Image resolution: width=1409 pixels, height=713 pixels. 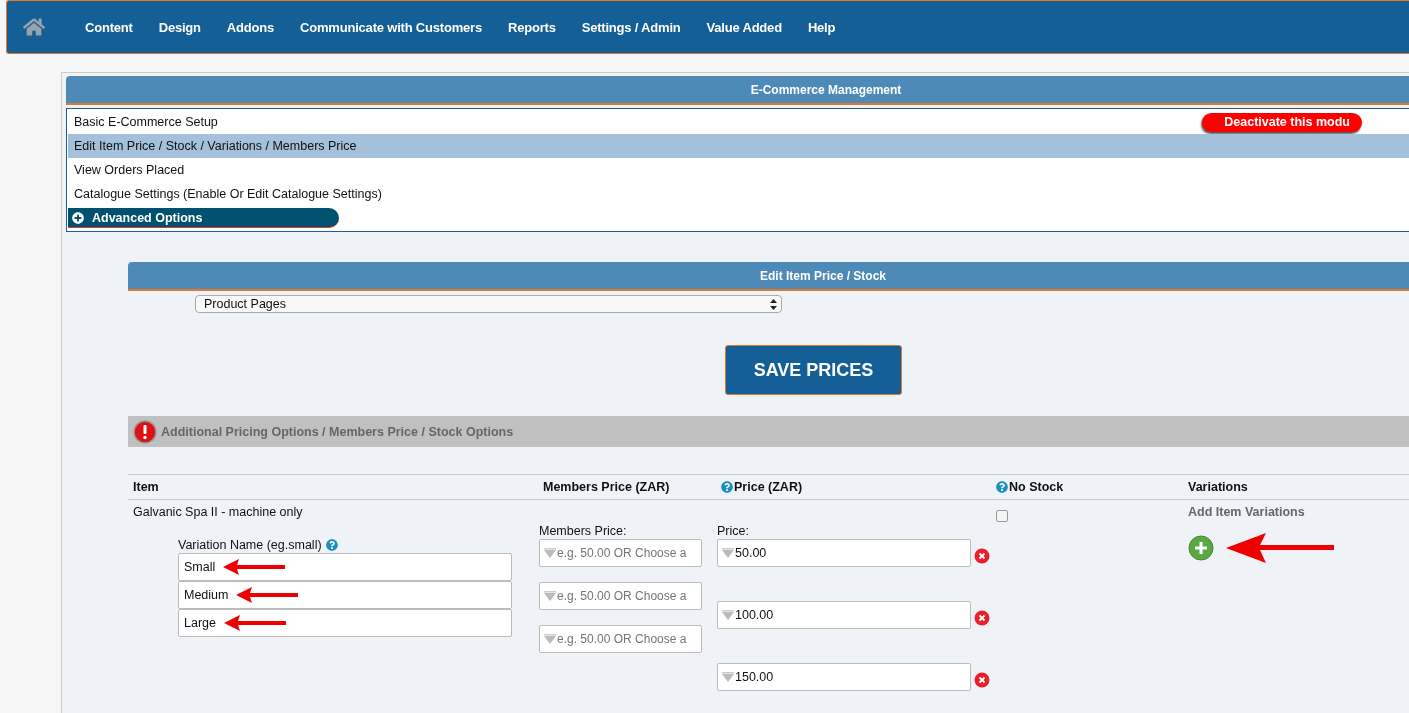 I want to click on field-label: Variation Name (eg.small), so click(x=250, y=545).